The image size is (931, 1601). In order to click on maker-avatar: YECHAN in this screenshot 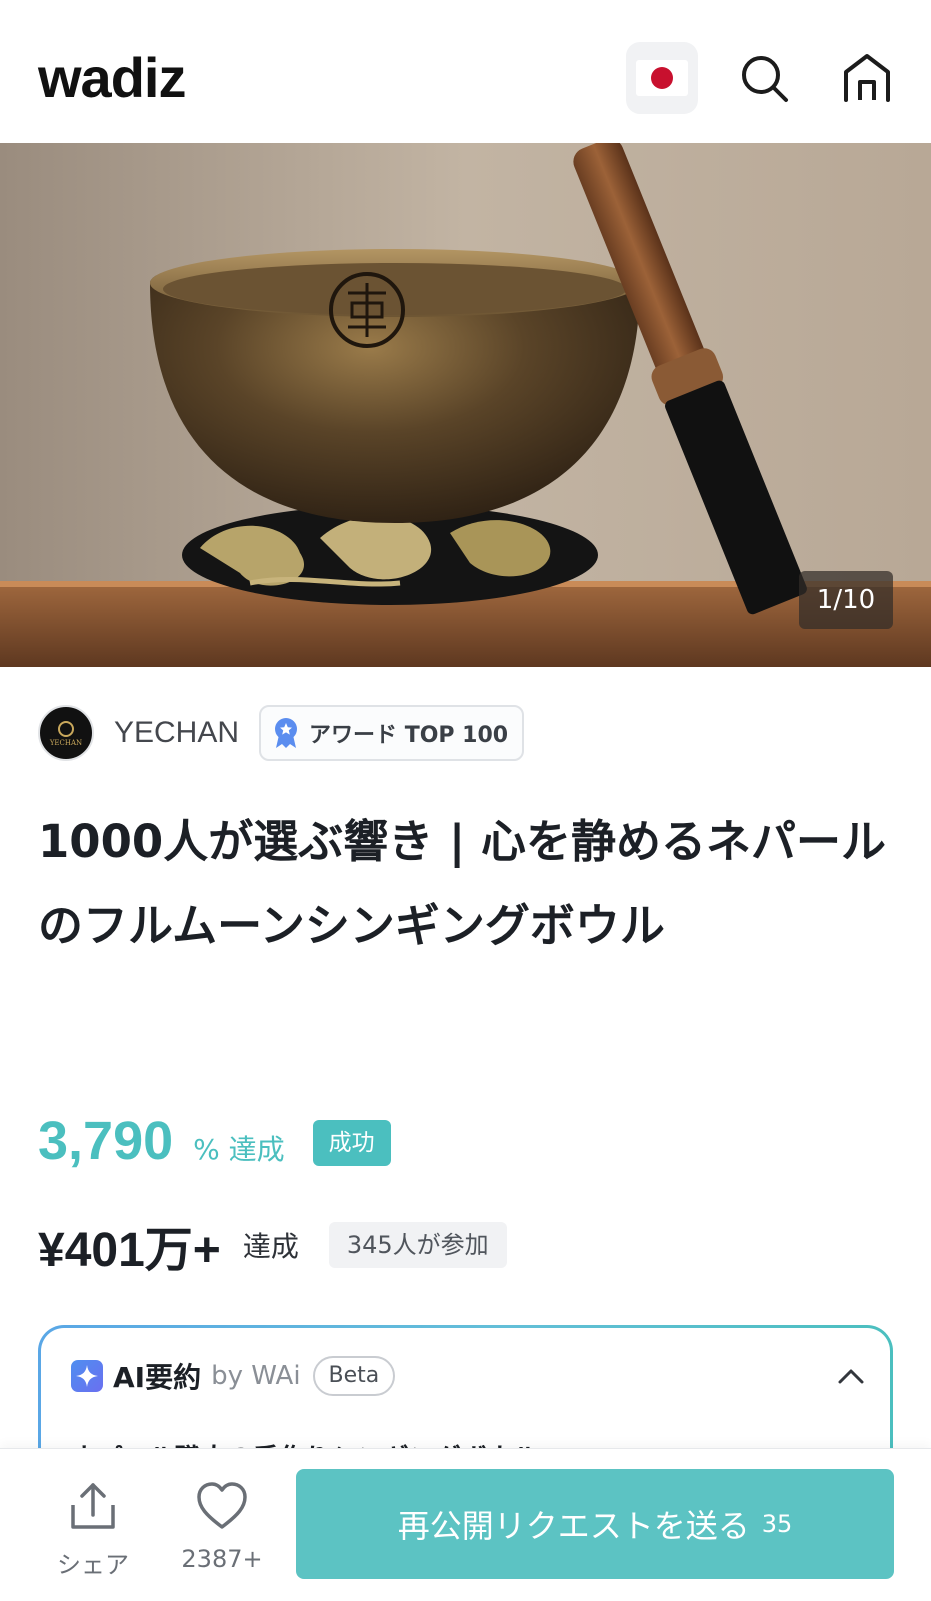, I will do `click(66, 733)`.